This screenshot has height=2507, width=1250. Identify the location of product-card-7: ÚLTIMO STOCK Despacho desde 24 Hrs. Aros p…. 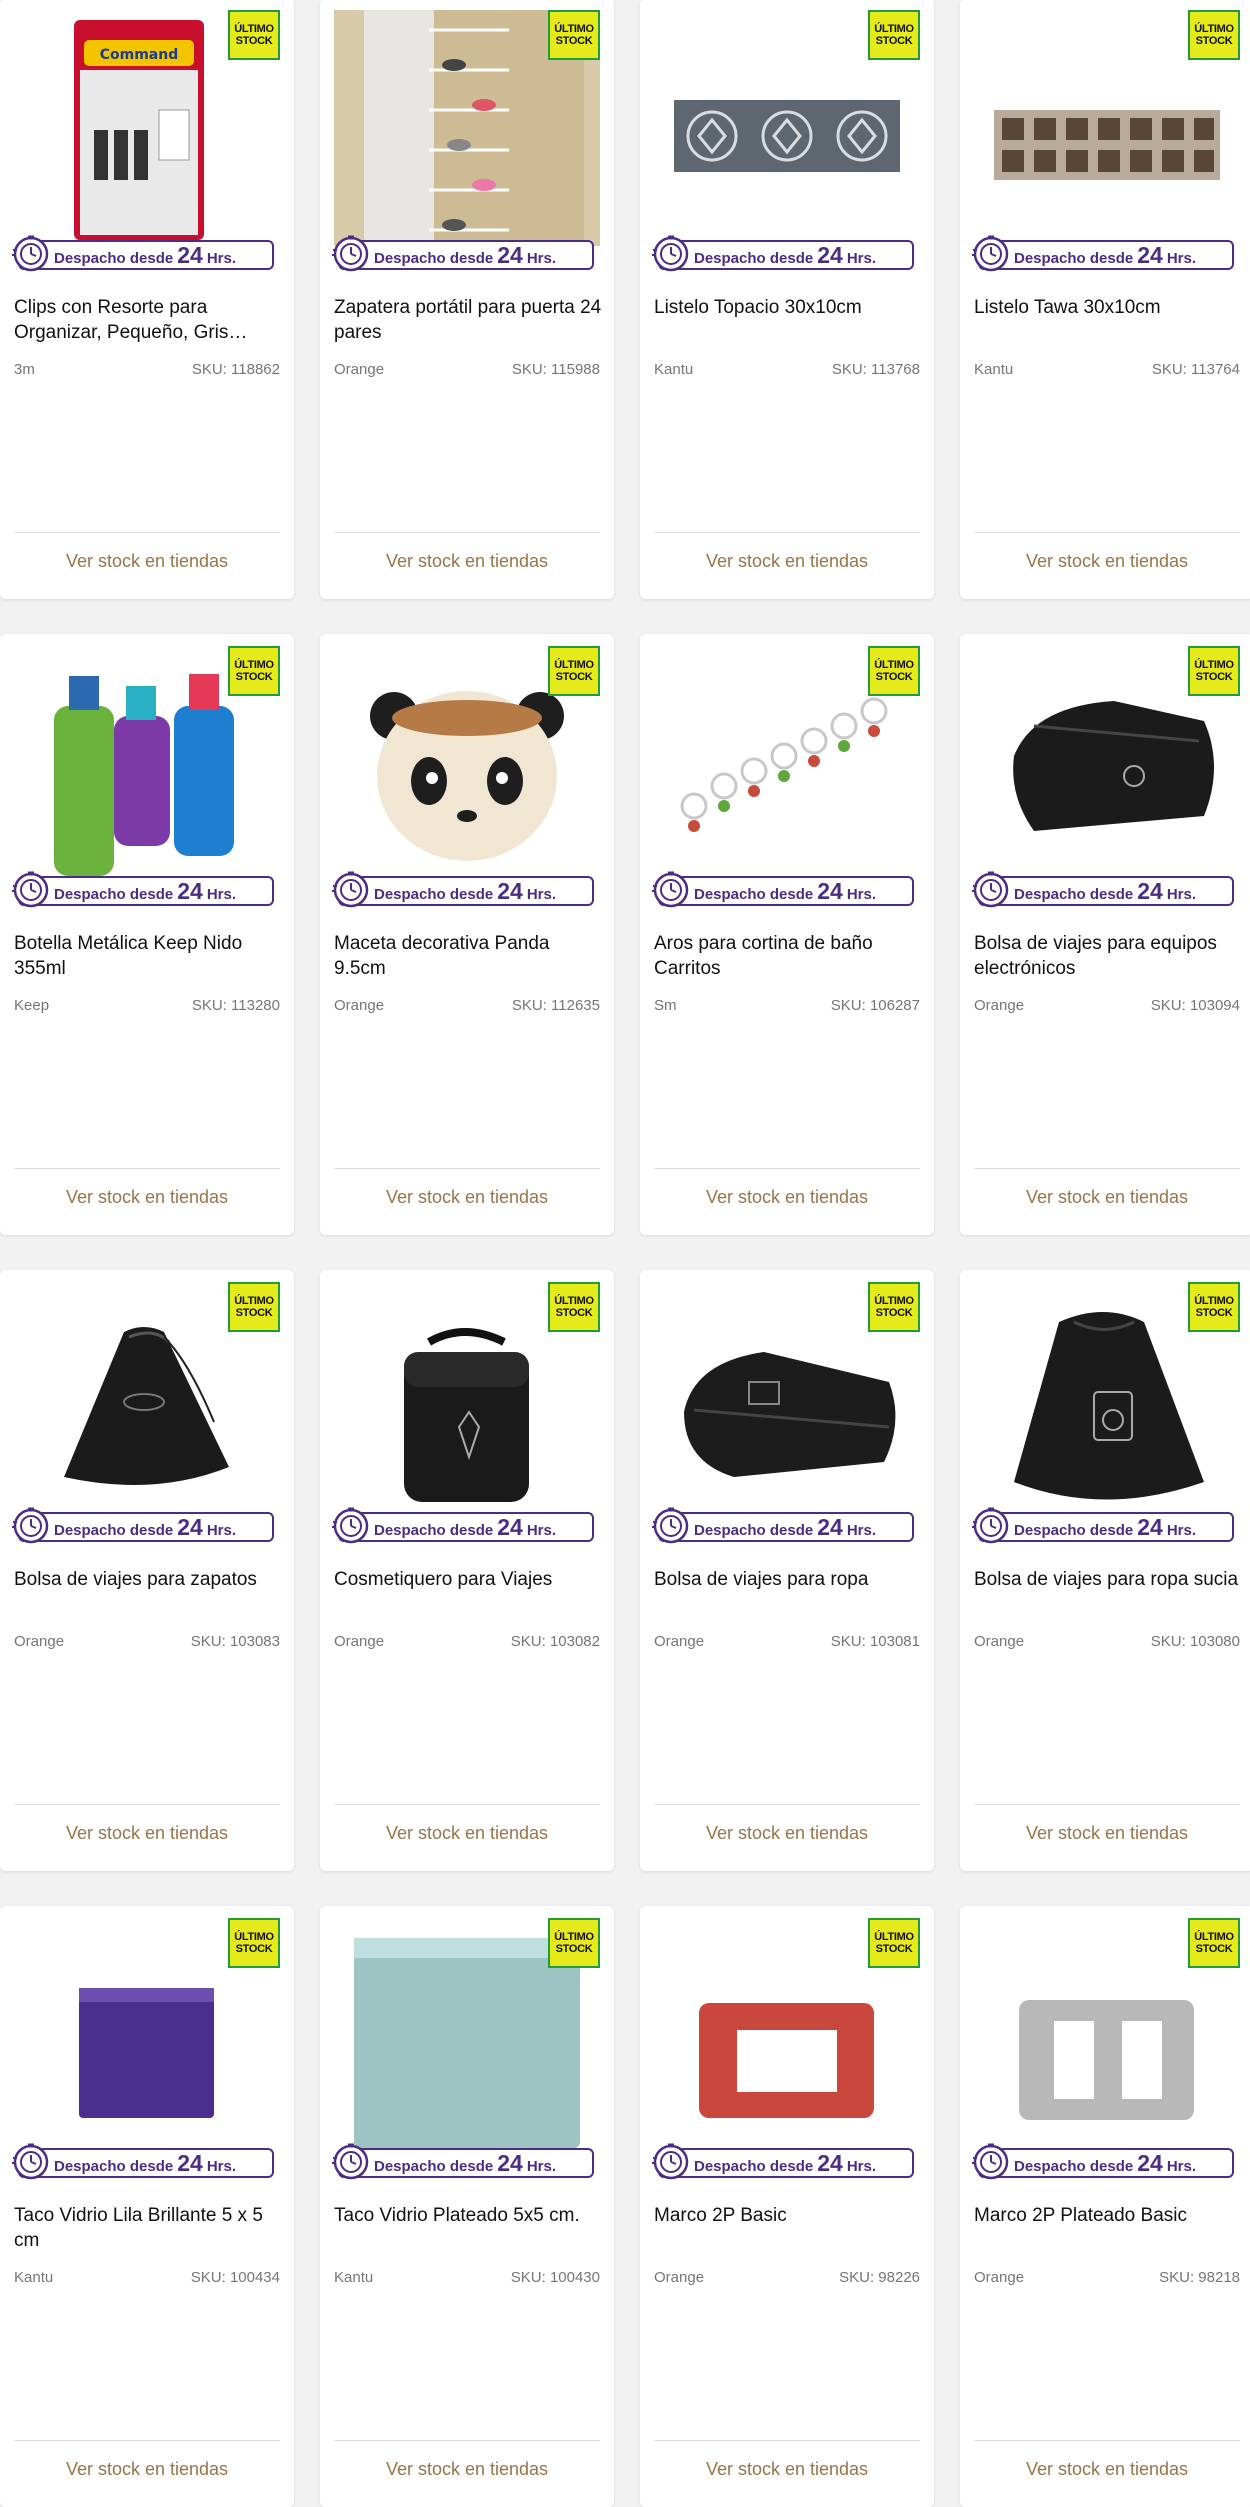
(787, 934).